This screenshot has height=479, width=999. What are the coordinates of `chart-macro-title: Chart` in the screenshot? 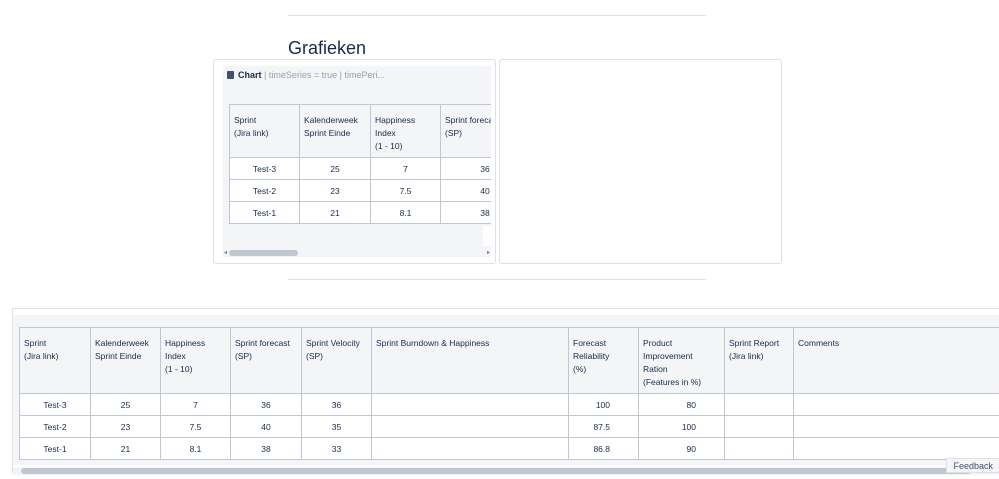 It's located at (250, 75).